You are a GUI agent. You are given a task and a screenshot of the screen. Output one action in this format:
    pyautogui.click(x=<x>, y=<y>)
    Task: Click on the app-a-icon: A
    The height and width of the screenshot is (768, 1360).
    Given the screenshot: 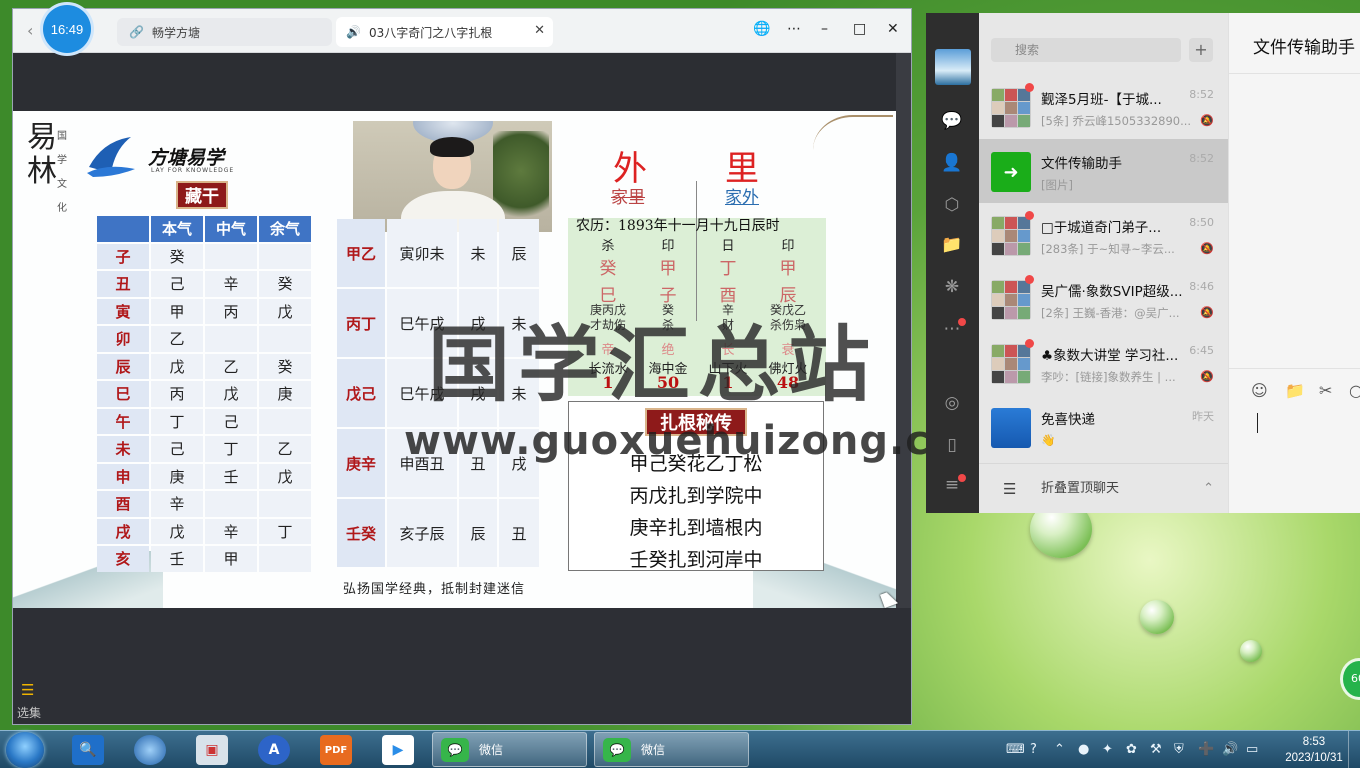 What is the action you would take?
    pyautogui.click(x=274, y=750)
    